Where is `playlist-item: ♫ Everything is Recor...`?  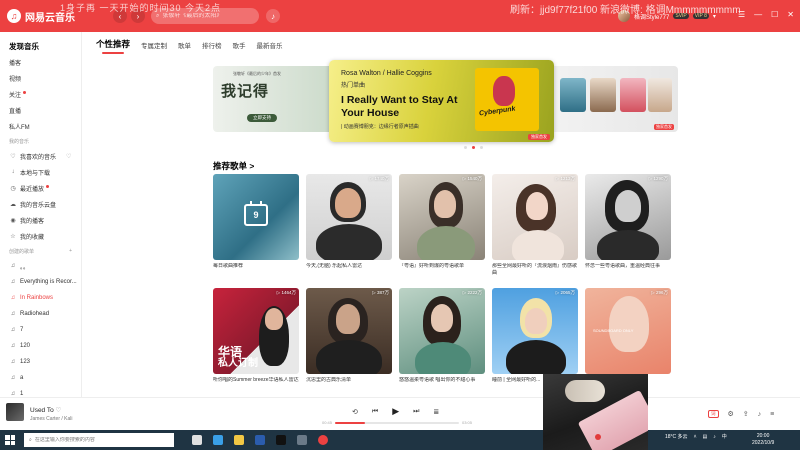 playlist-item: ♫ Everything is Recor... is located at coordinates (40, 282).